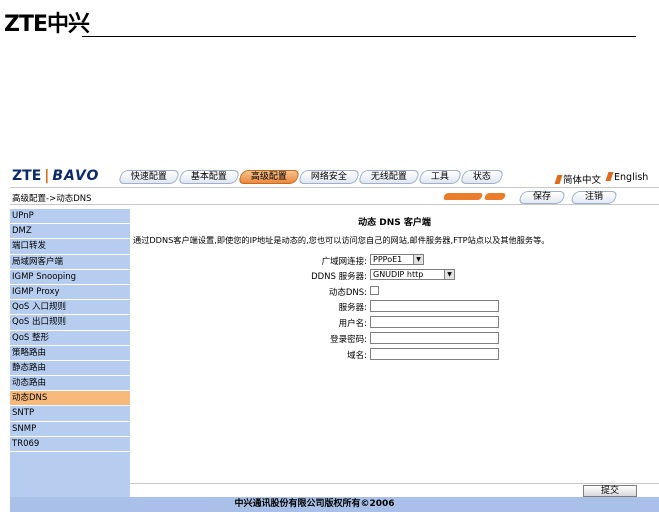 This screenshot has height=512, width=659. I want to click on logout-button: 注销, so click(594, 197).